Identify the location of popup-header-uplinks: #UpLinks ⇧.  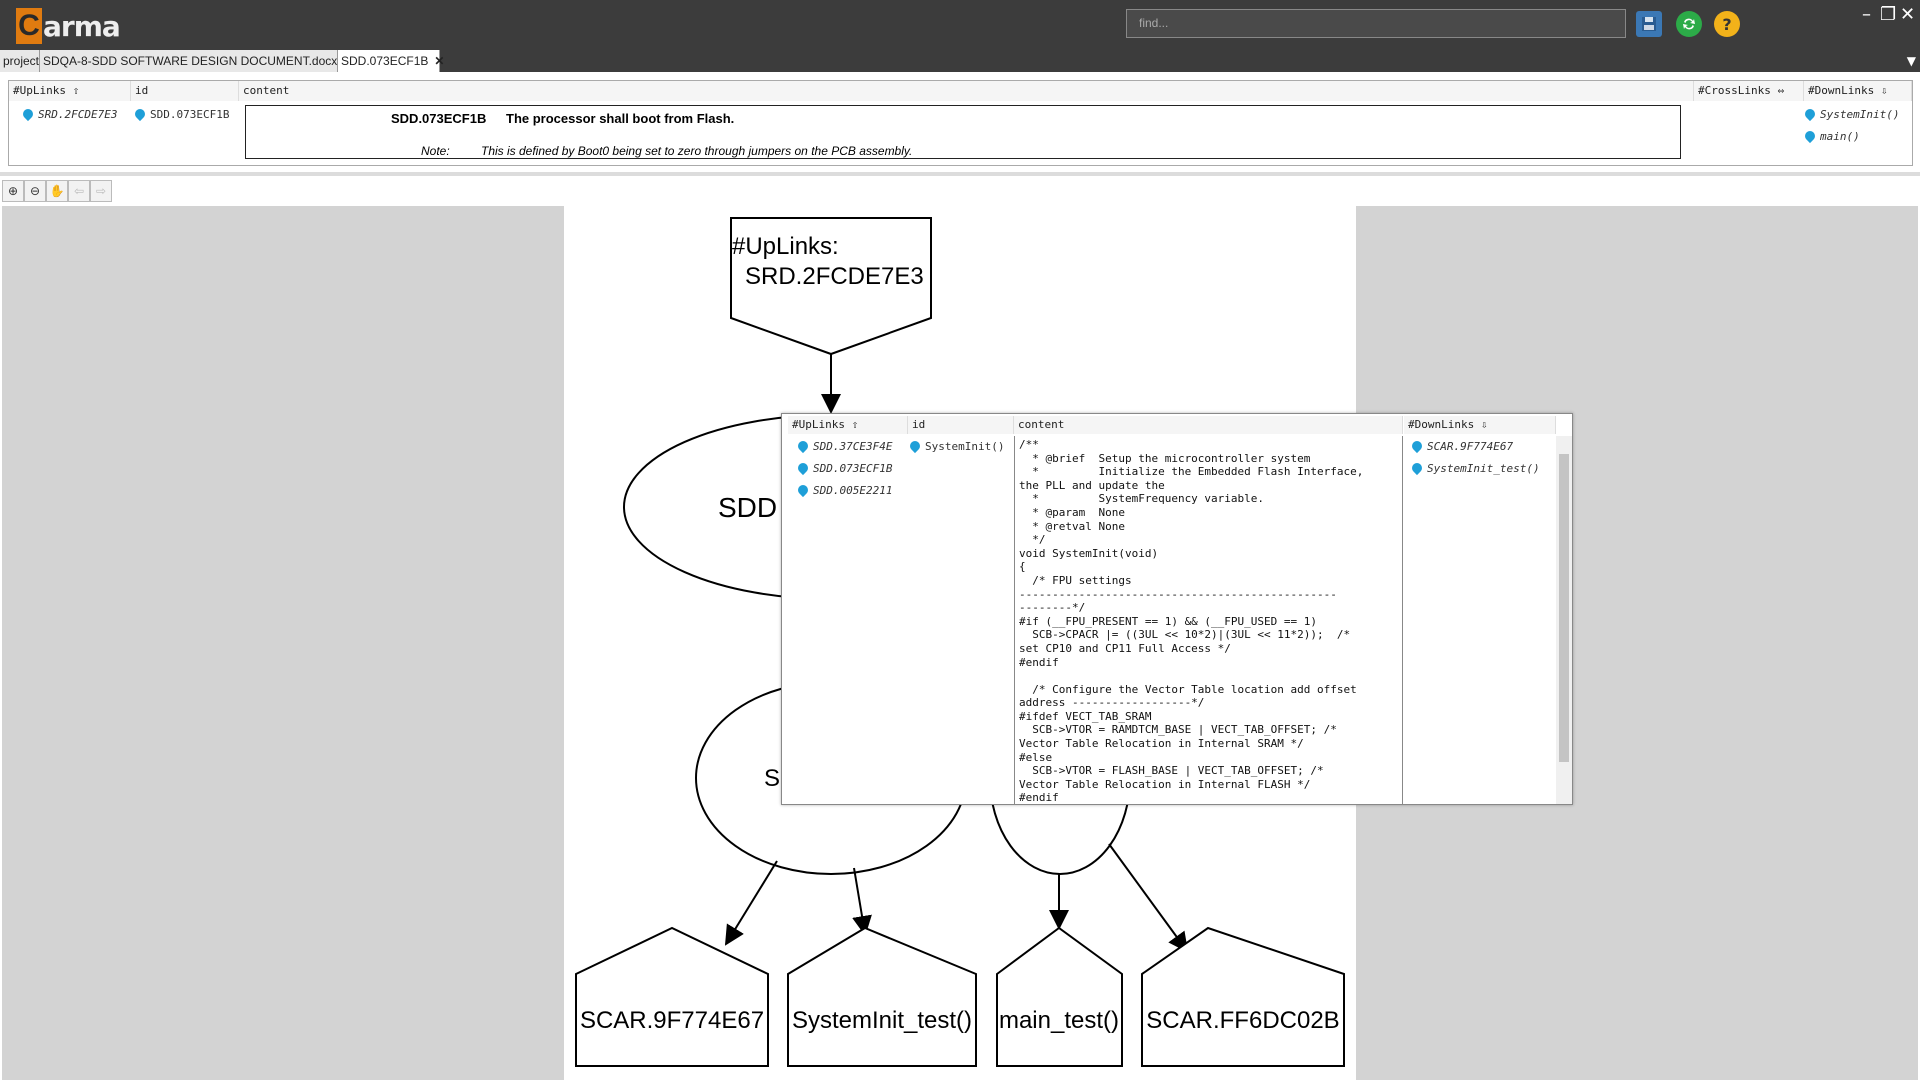
(848, 425).